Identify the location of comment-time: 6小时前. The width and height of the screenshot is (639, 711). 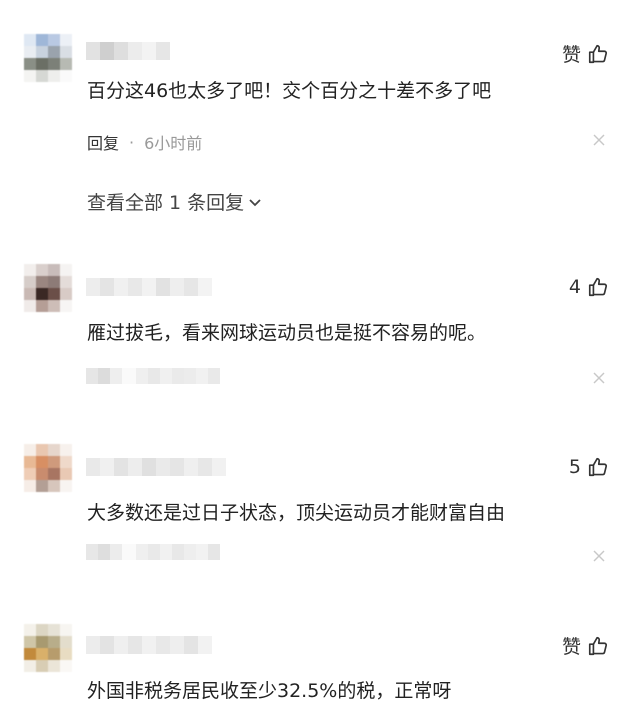
(173, 143).